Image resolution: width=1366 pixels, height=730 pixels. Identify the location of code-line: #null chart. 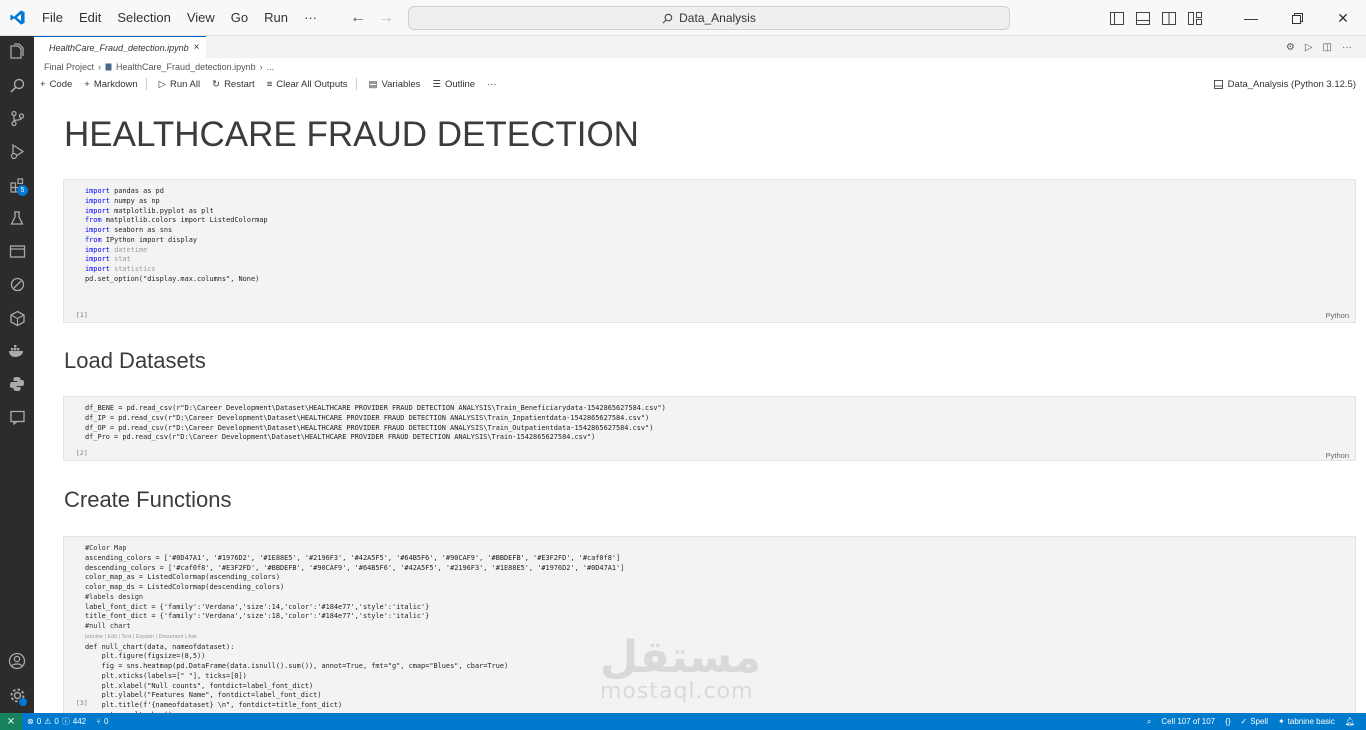
(108, 626).